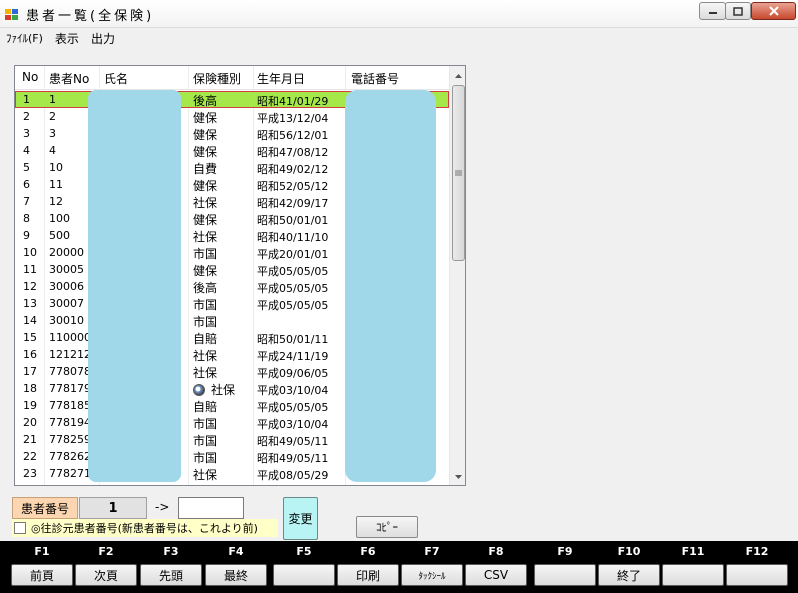 This screenshot has width=798, height=593. Describe the element at coordinates (236, 575) in the screenshot. I see `fkey-button-f4: 最終` at that location.